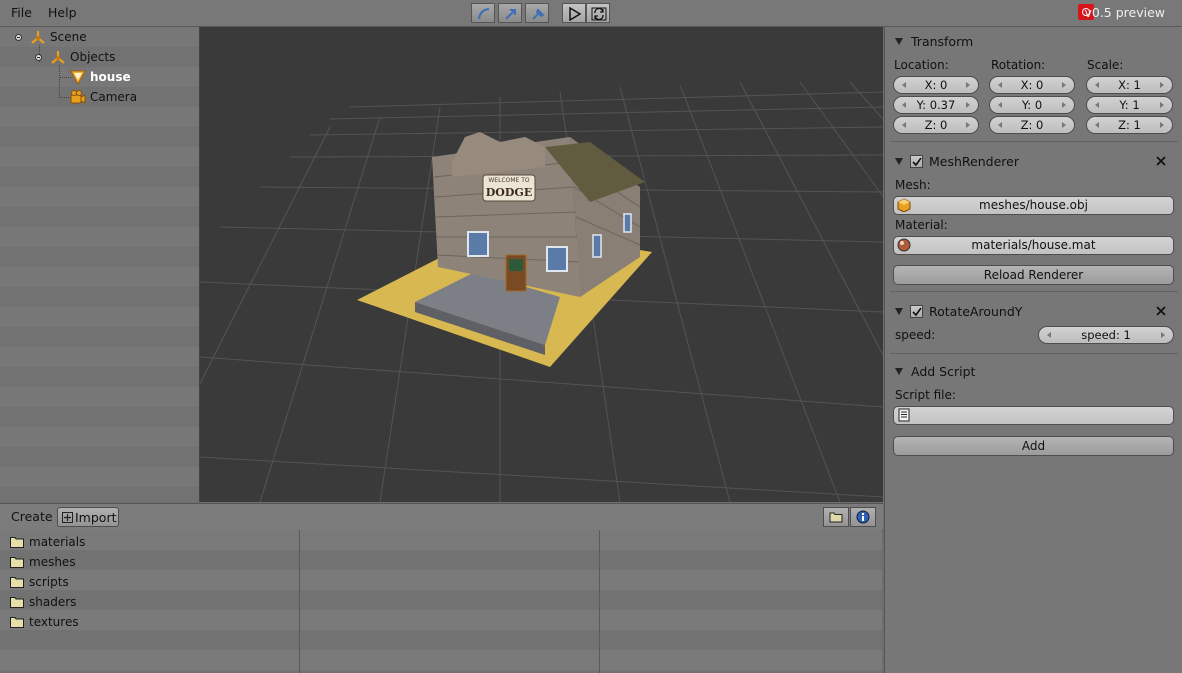 The width and height of the screenshot is (1182, 673). What do you see at coordinates (57, 542) in the screenshot?
I see `folder-label: materials` at bounding box center [57, 542].